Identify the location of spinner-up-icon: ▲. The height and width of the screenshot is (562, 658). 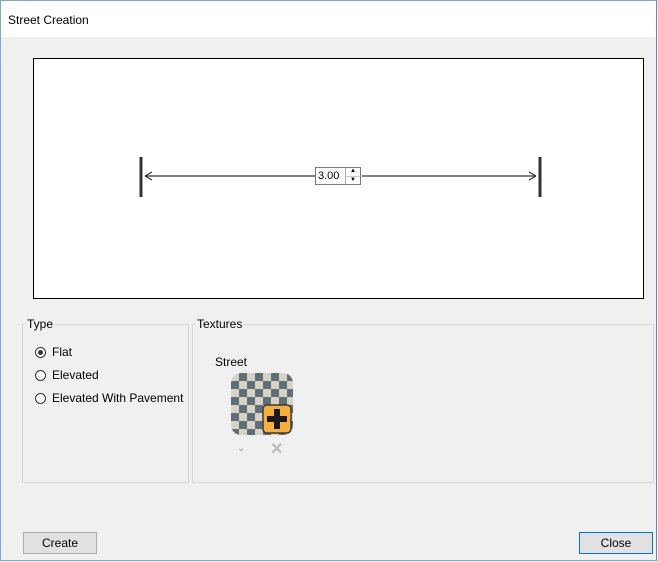
(353, 172).